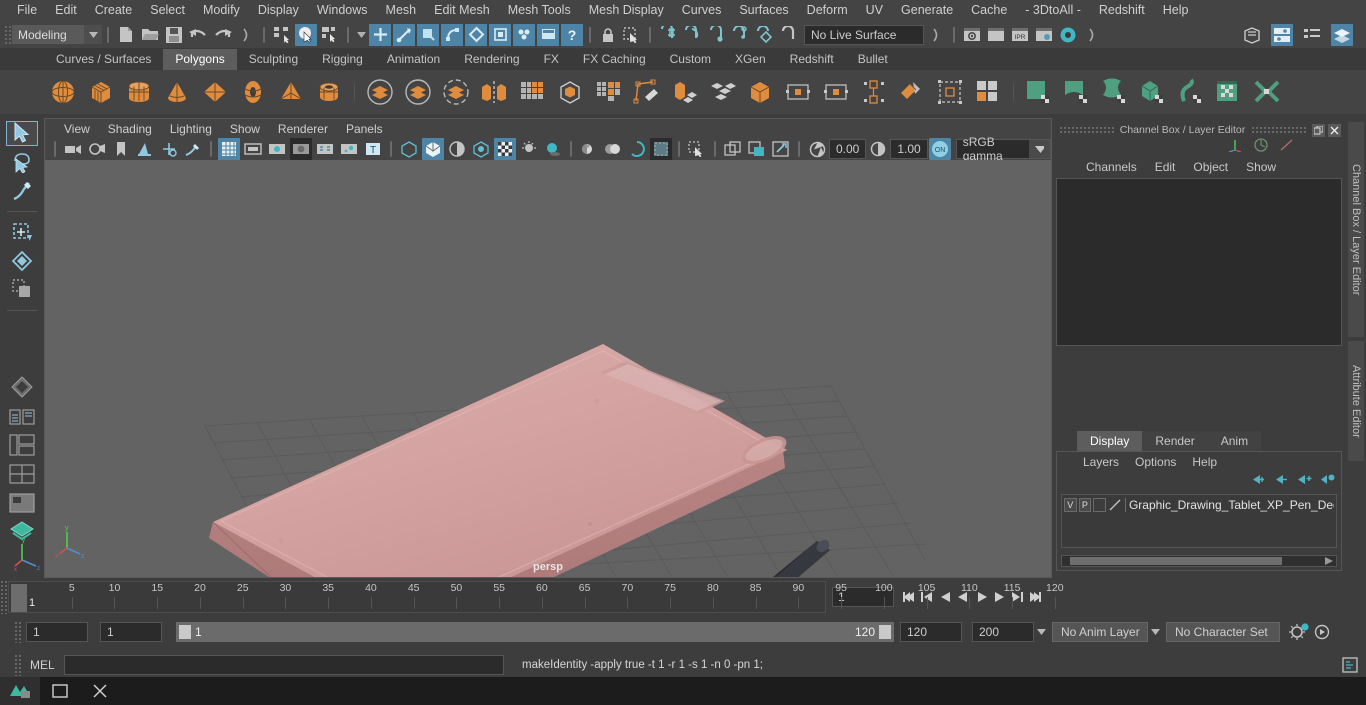 Image resolution: width=1366 pixels, height=705 pixels. Describe the element at coordinates (22, 416) in the screenshot. I see `persp-outliner-layout-button` at that location.